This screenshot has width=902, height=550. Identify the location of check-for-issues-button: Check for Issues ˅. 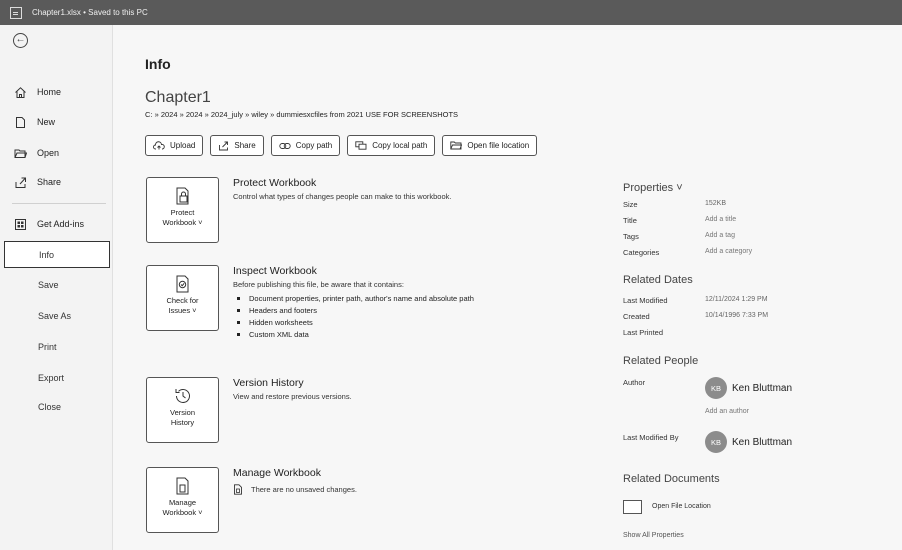
(182, 298).